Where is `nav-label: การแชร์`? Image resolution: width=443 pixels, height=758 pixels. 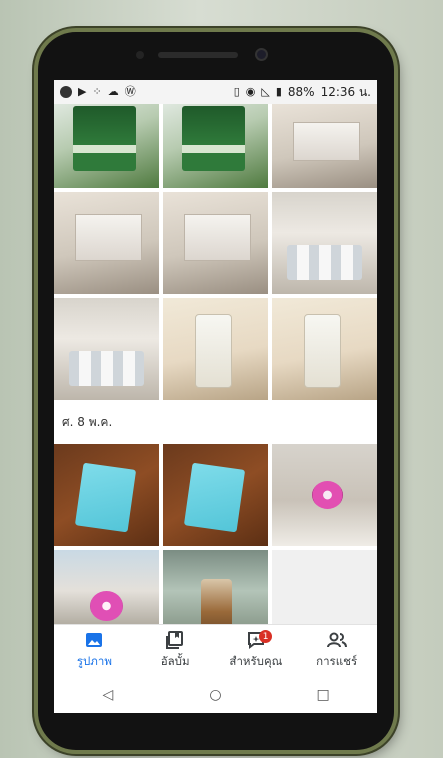
nav-label: การแชร์ is located at coordinates (337, 660).